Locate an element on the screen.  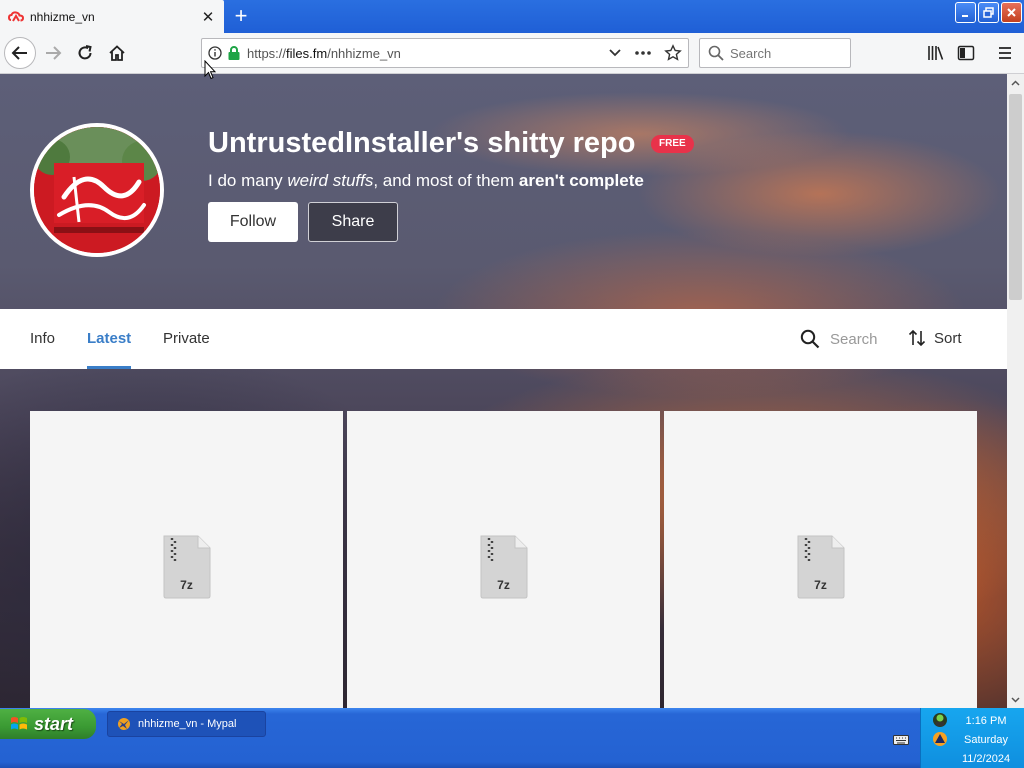
sort-button: Sort is located at coordinates (935, 338).